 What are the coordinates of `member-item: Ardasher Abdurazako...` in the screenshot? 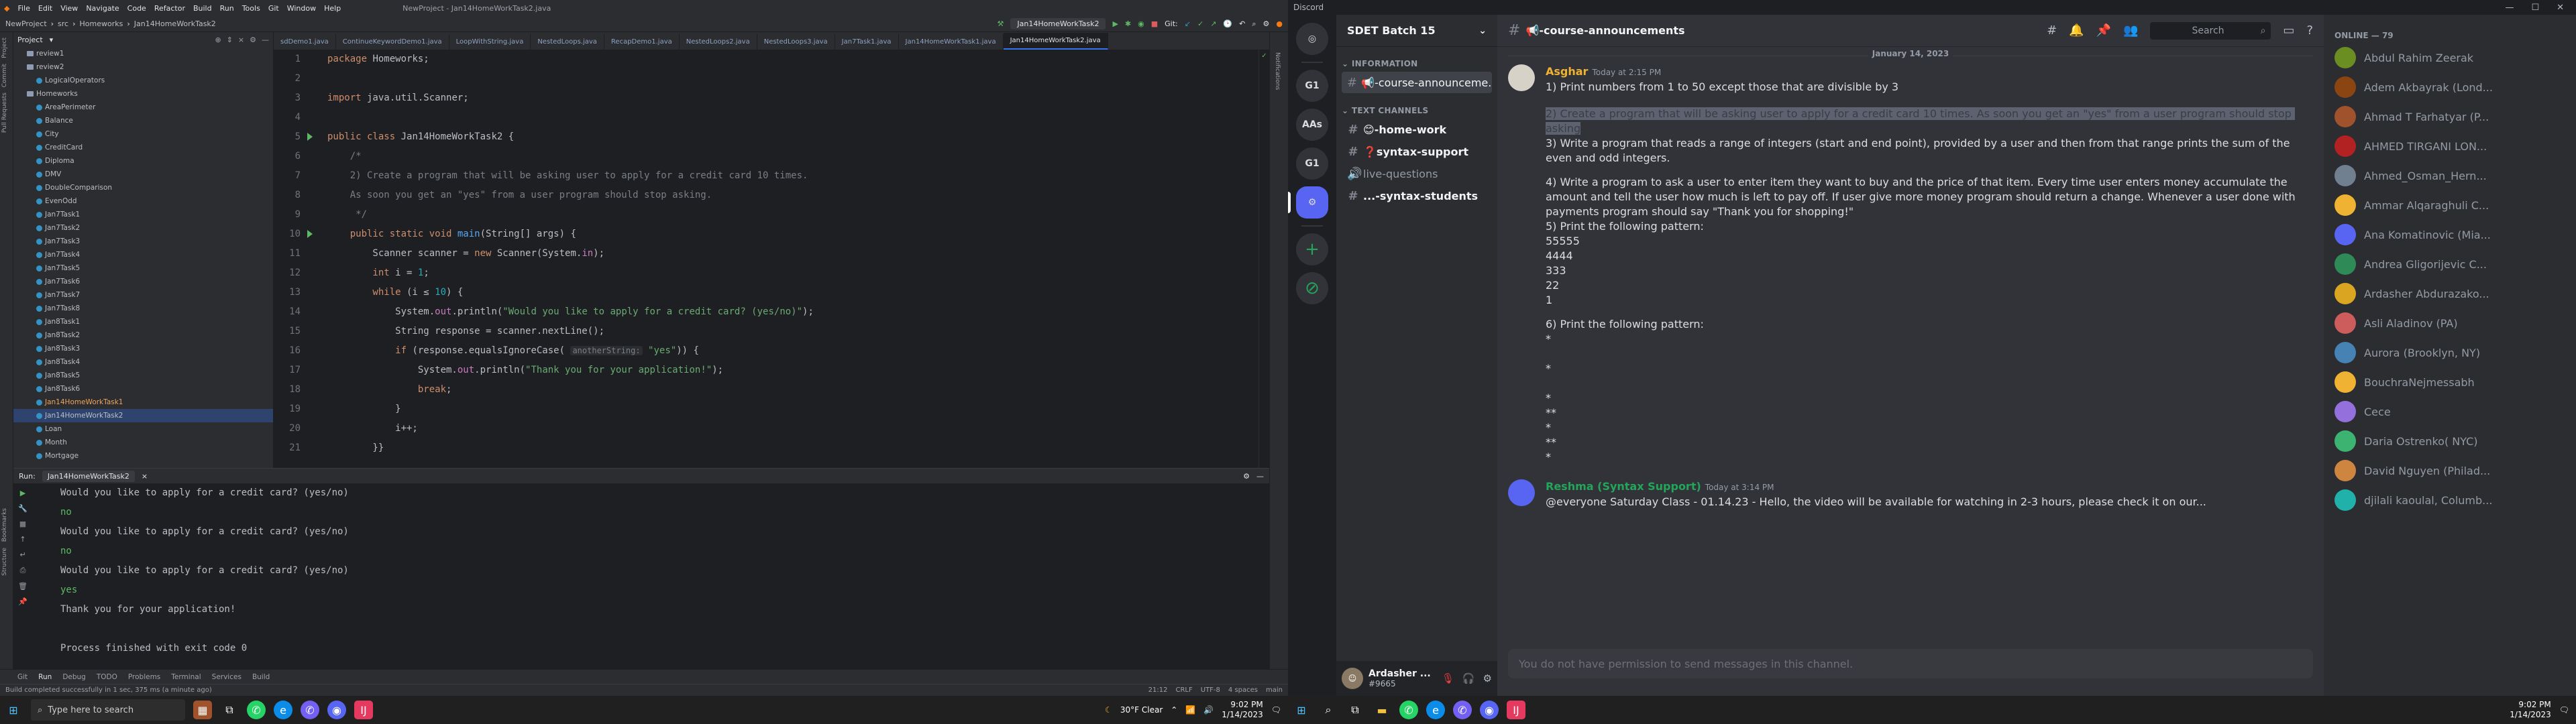 It's located at (2450, 293).